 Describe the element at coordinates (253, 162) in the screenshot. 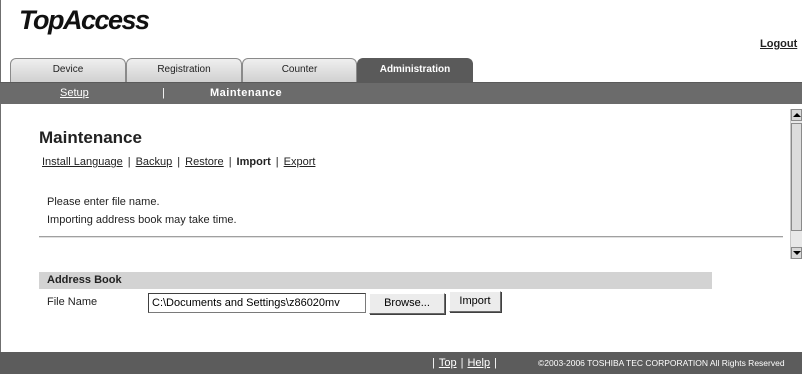

I see `import-current-task: Import` at that location.